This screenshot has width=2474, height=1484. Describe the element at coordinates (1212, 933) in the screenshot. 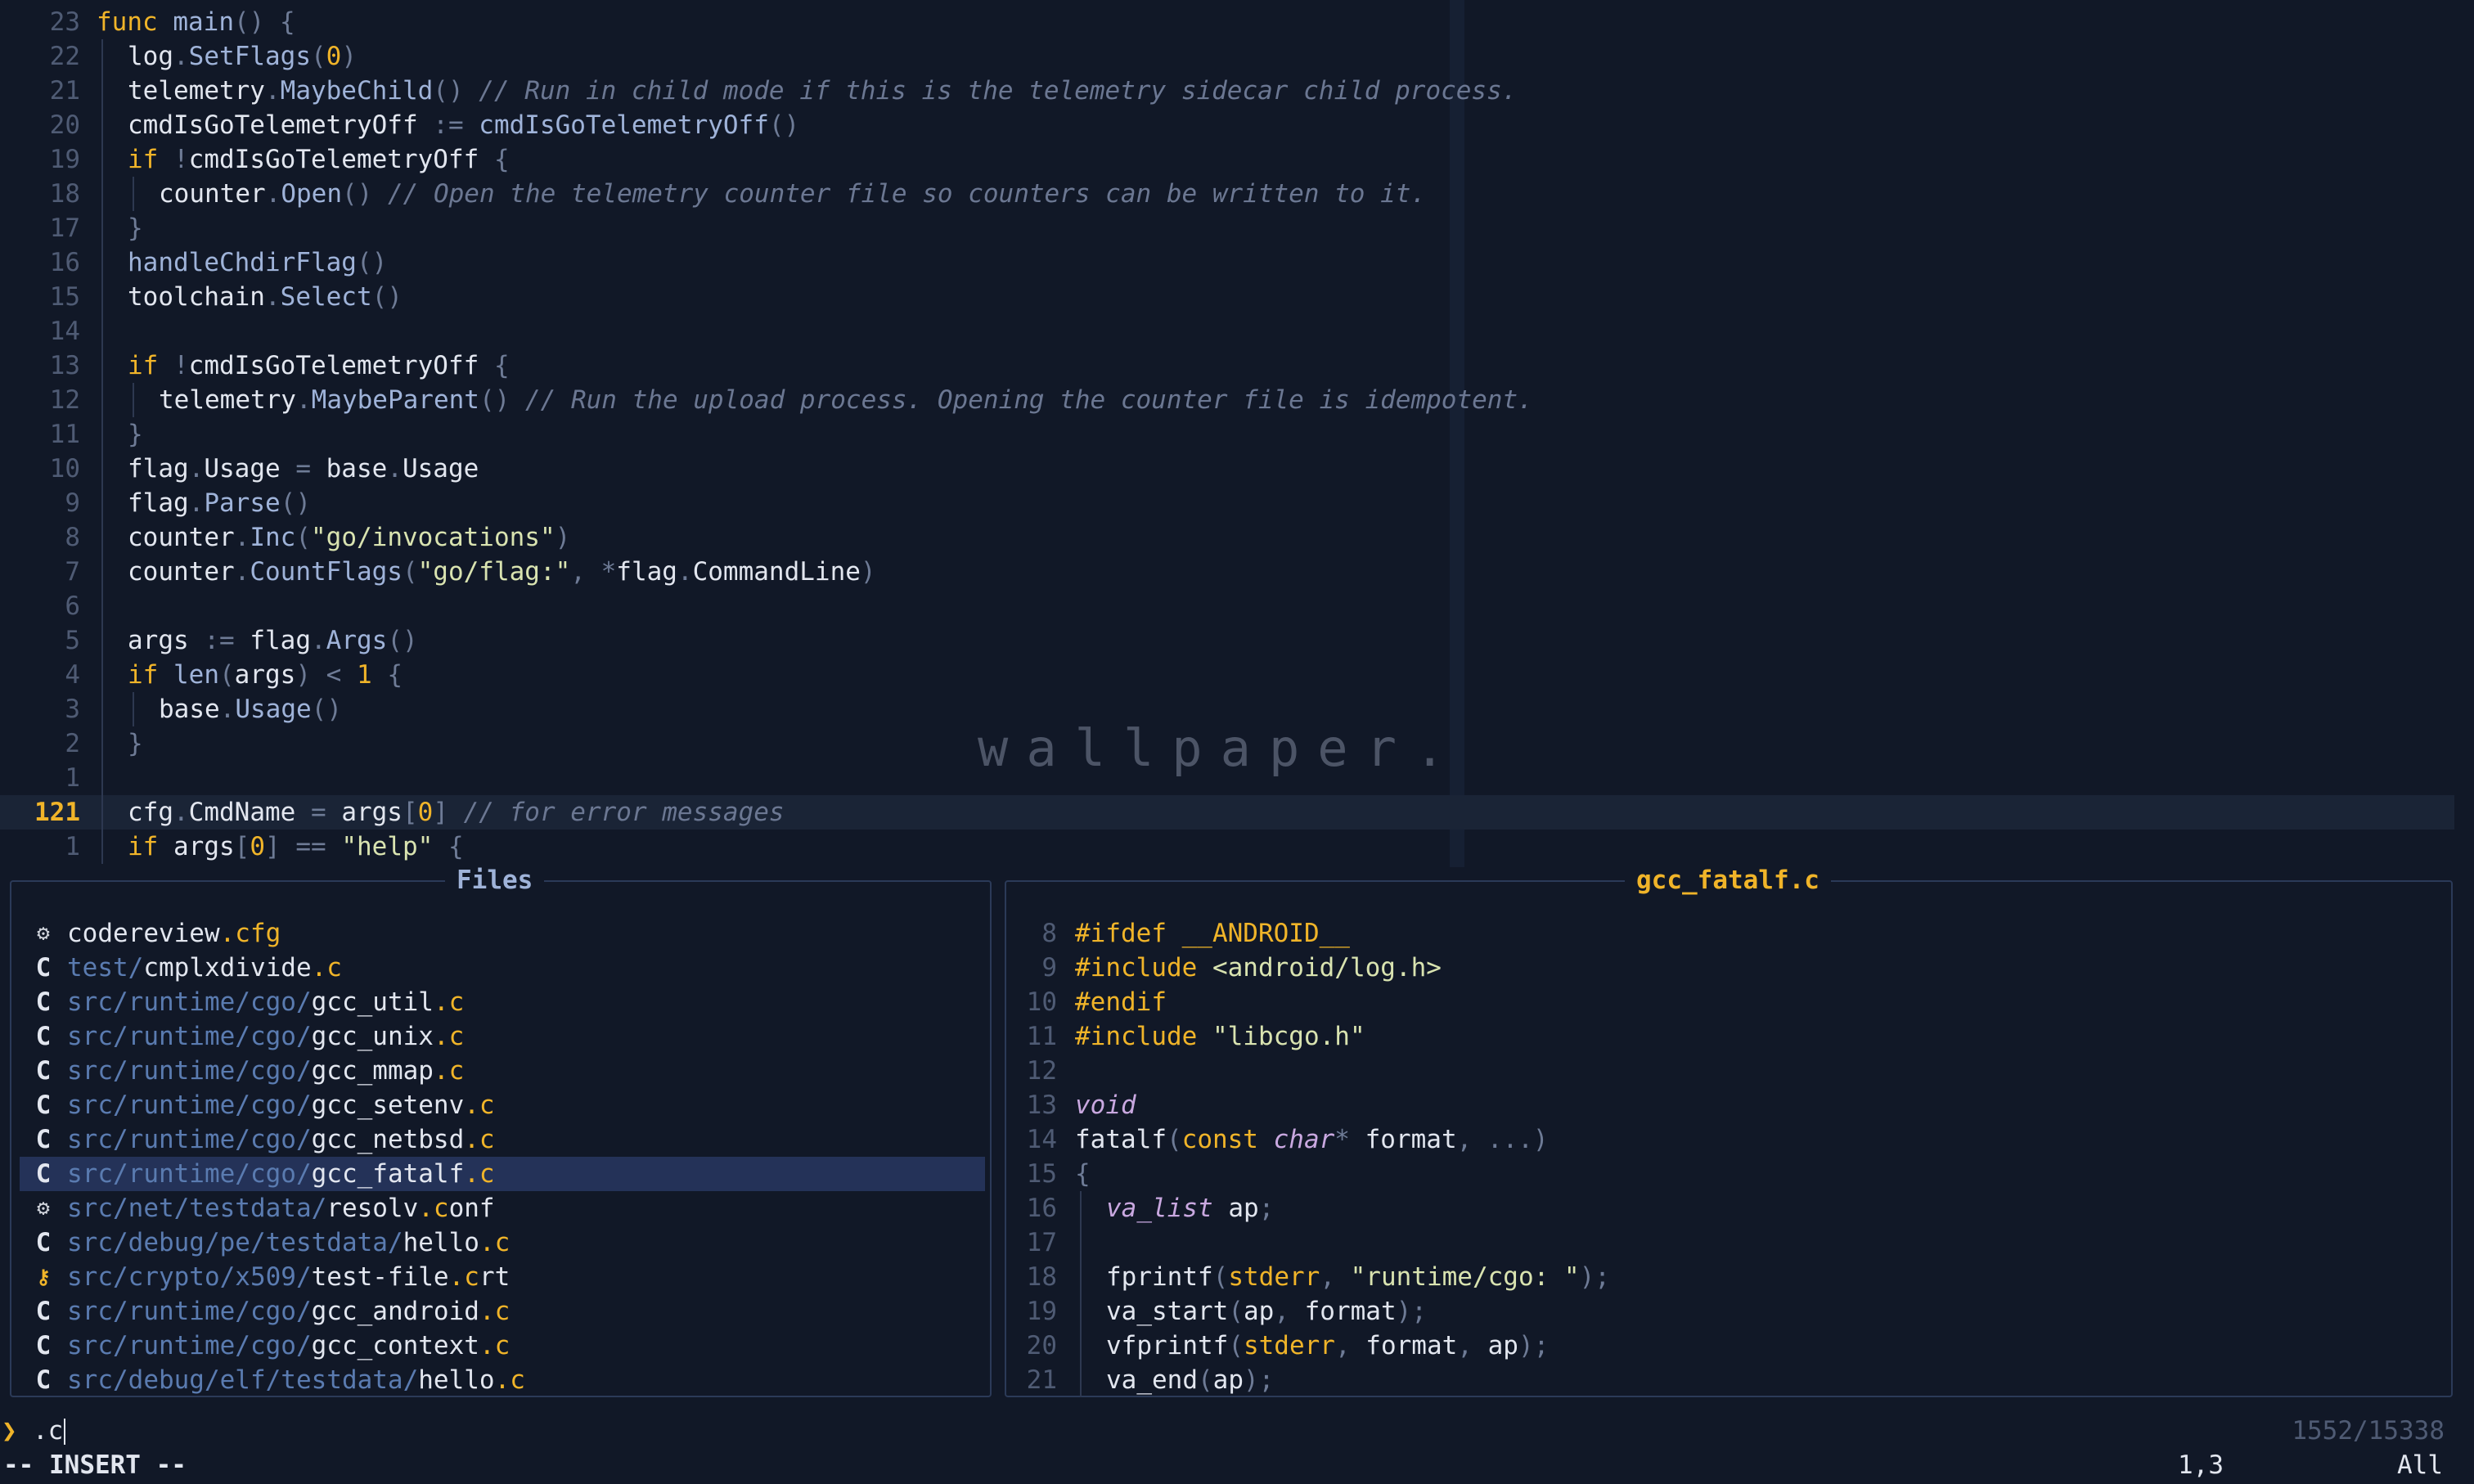

I see `code-token: #ifdef __ANDROID__` at that location.